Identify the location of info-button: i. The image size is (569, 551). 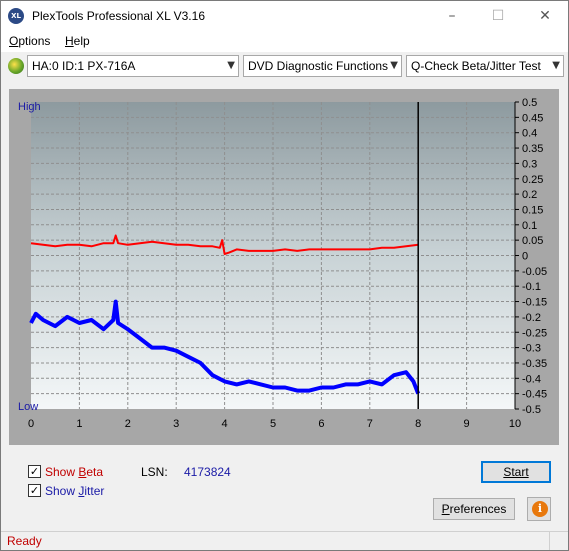
(539, 509).